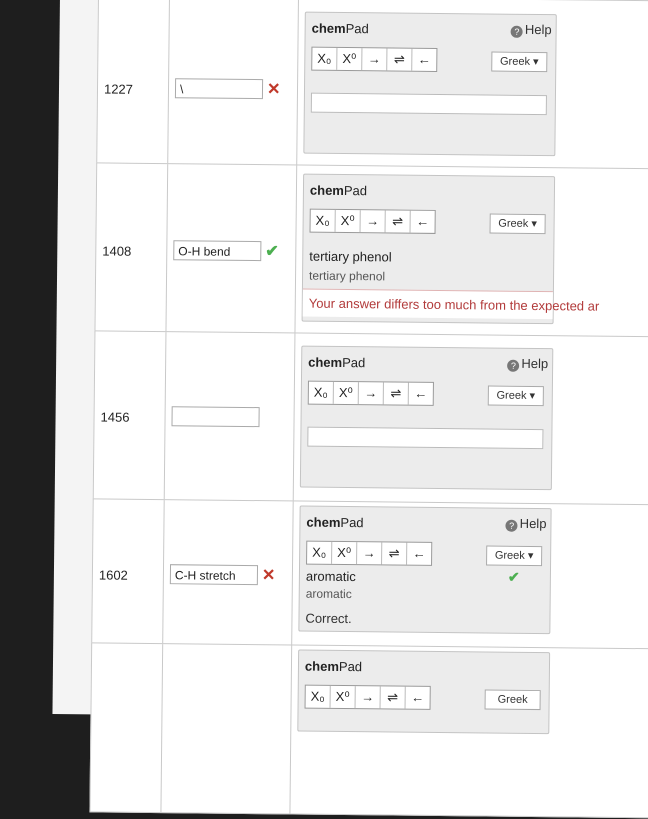 The image size is (648, 819). Describe the element at coordinates (113, 575) in the screenshot. I see `wavenumber: 1602` at that location.